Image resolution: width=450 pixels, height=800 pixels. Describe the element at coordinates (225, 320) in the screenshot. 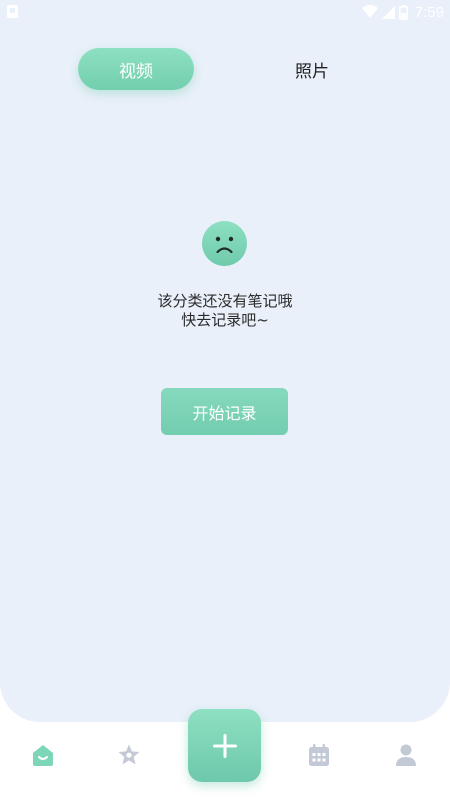

I see `empty-message-line2: 快去记录吧~` at that location.